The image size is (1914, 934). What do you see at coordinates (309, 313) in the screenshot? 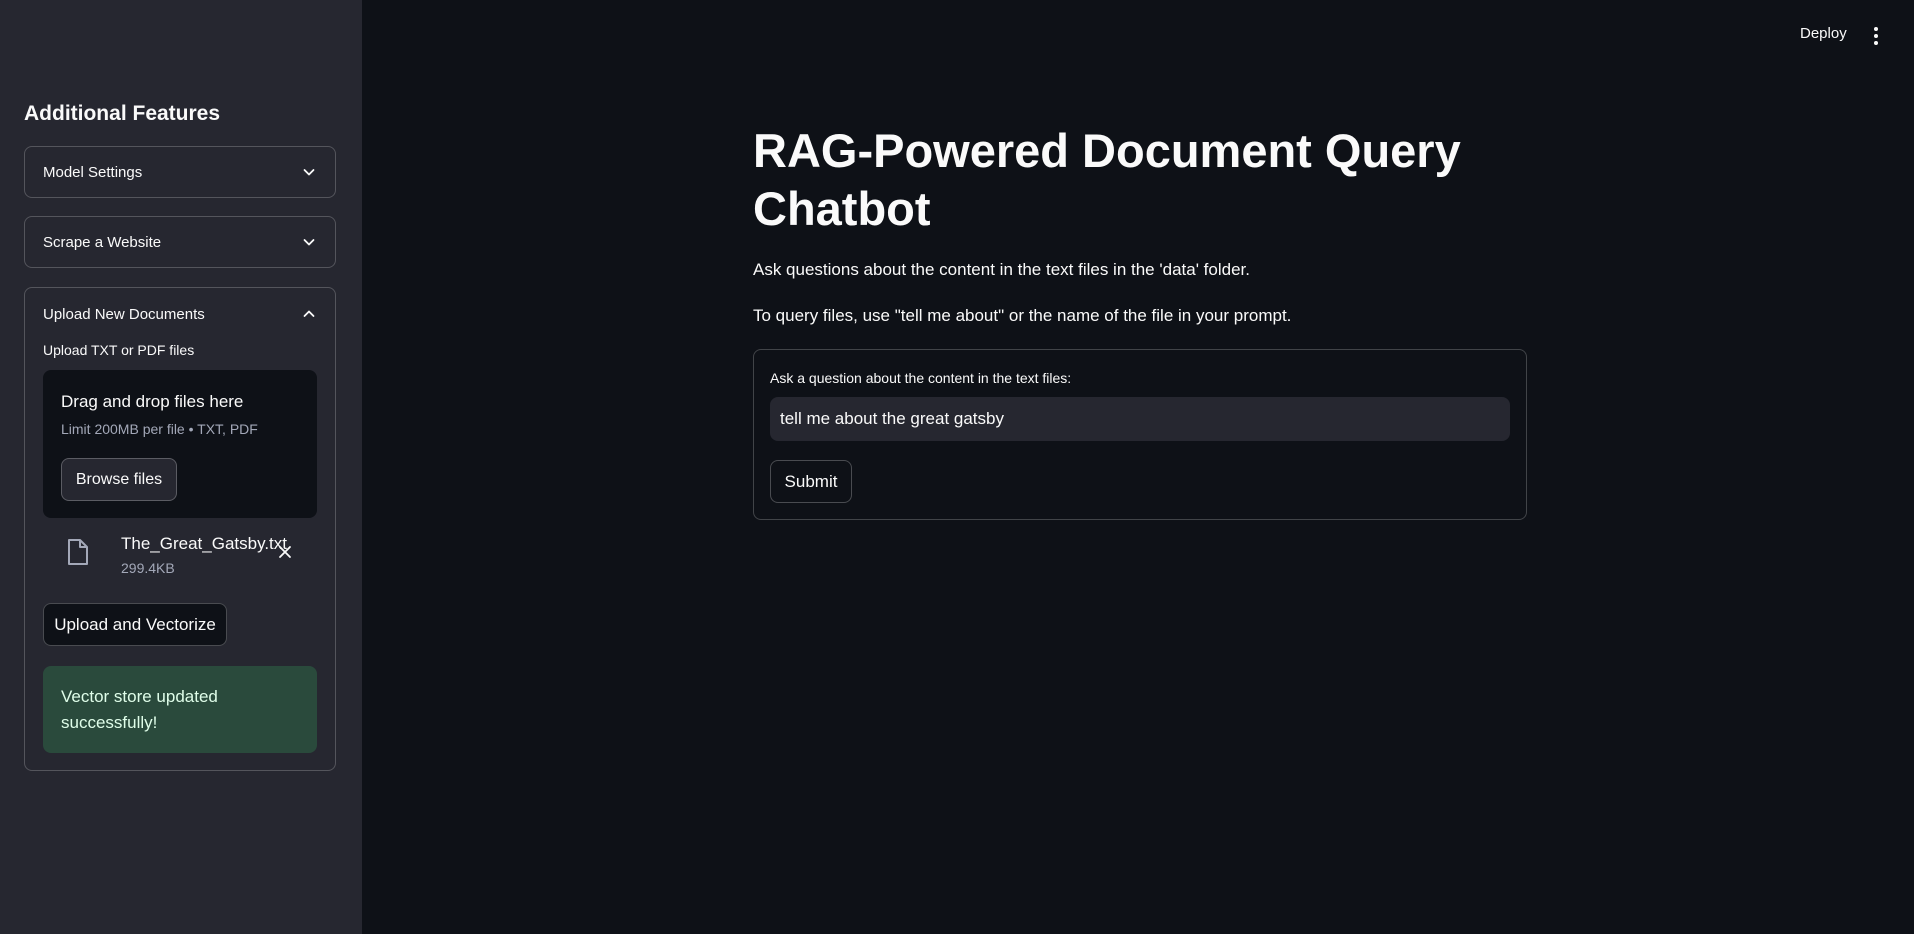
I see `chevron-up-icon` at bounding box center [309, 313].